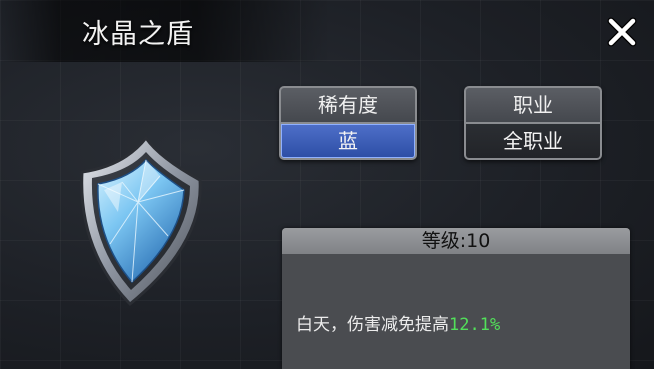 Image resolution: width=654 pixels, height=369 pixels. What do you see at coordinates (138, 34) in the screenshot?
I see `item-title: 冰晶之盾` at bounding box center [138, 34].